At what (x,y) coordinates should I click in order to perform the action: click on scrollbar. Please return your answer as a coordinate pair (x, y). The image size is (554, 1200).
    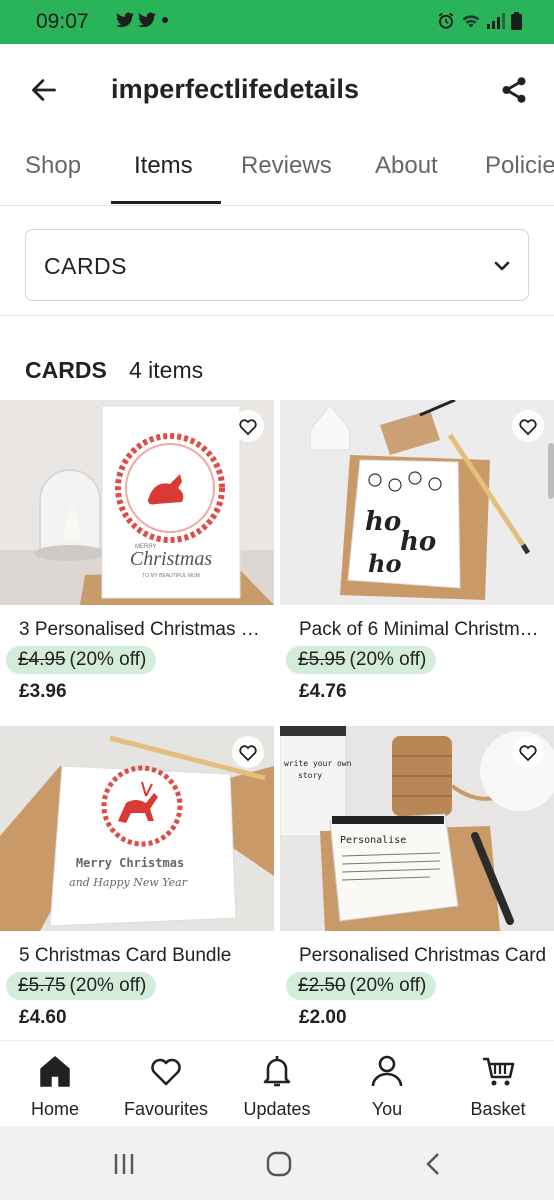
    Looking at the image, I should click on (551, 471).